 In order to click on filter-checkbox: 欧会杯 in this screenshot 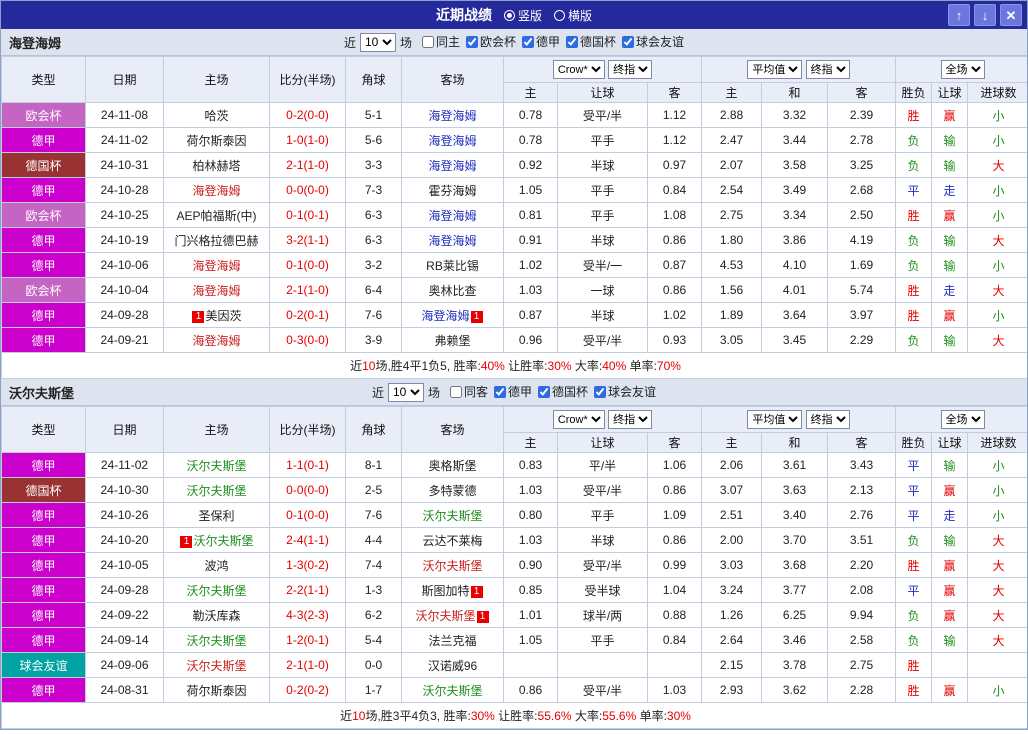, I will do `click(490, 41)`.